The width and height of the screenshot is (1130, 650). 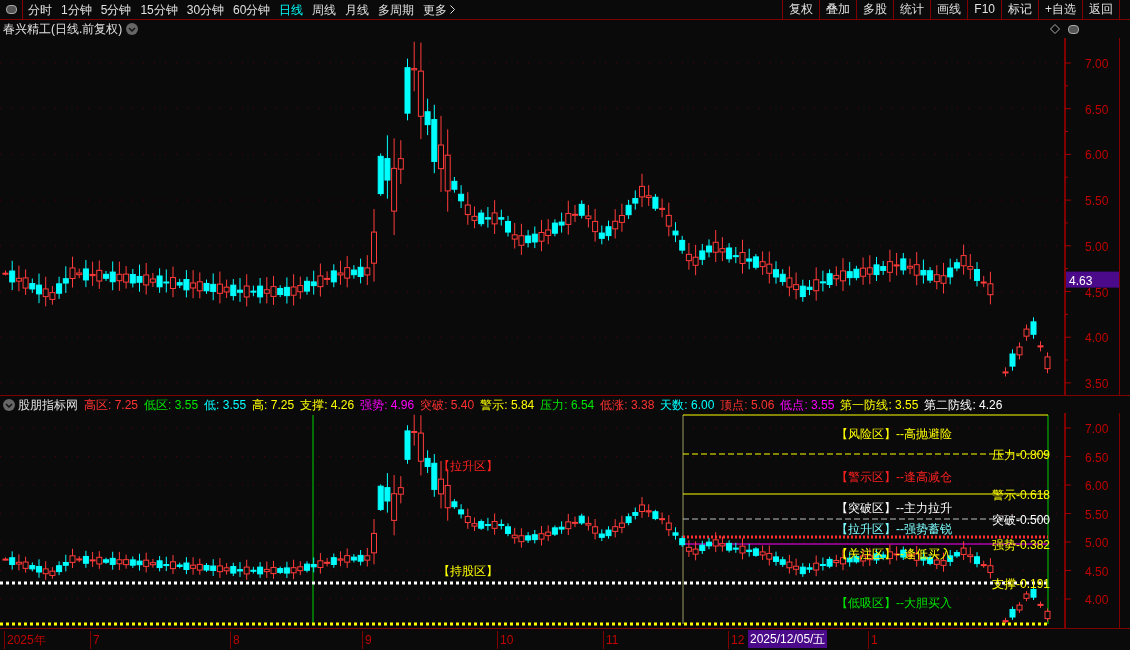 I want to click on toolbar-button: 画线, so click(x=949, y=9).